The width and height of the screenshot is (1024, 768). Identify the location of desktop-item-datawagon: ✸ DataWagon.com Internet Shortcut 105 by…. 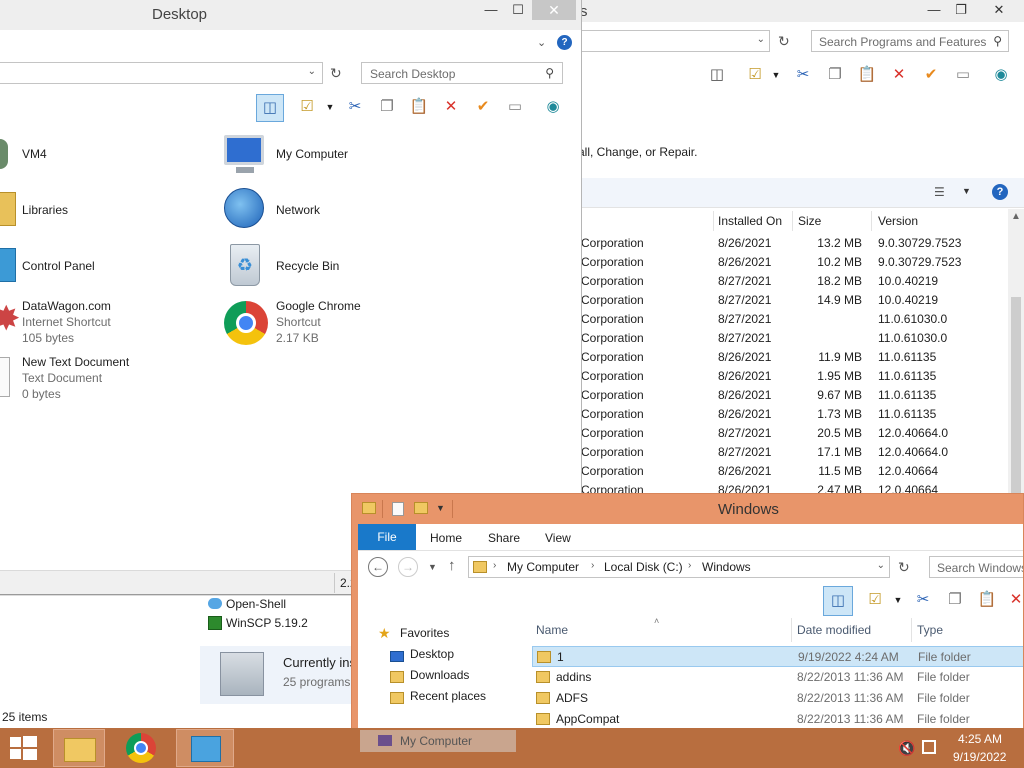
(100, 323).